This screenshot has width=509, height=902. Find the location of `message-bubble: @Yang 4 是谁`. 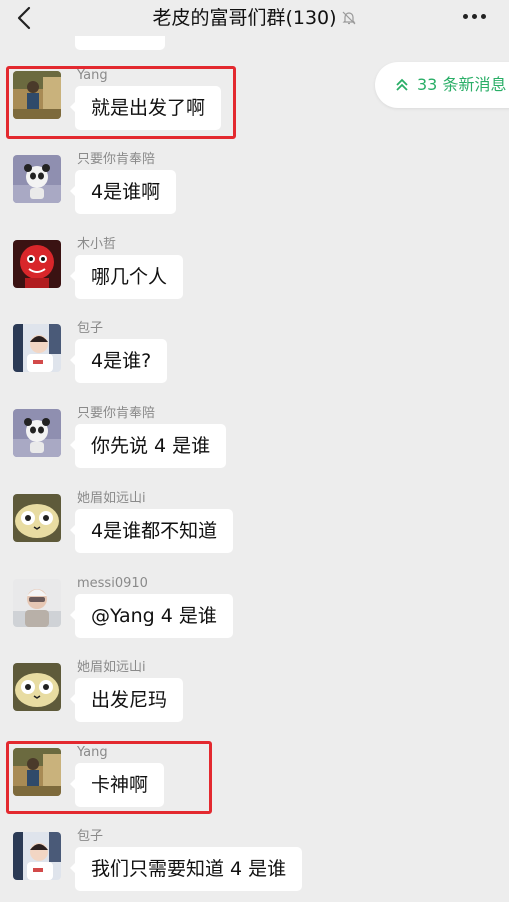

message-bubble: @Yang 4 是谁 is located at coordinates (151, 616).